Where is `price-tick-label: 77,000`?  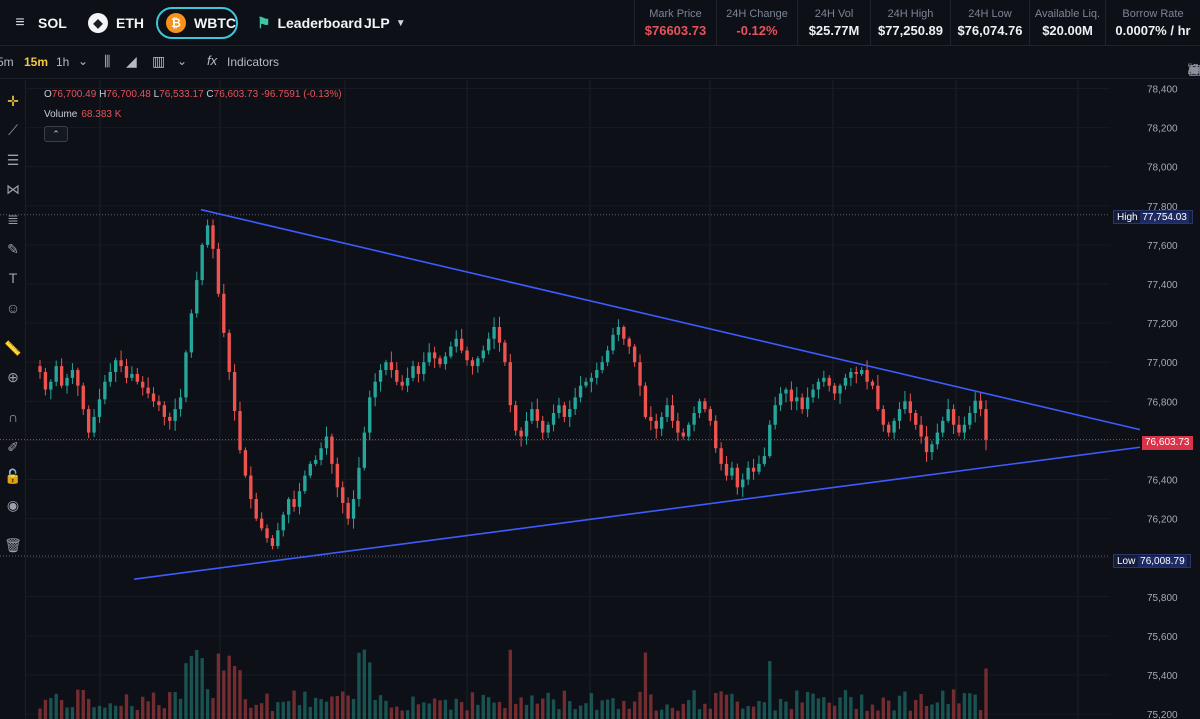
price-tick-label: 77,000 is located at coordinates (1162, 363).